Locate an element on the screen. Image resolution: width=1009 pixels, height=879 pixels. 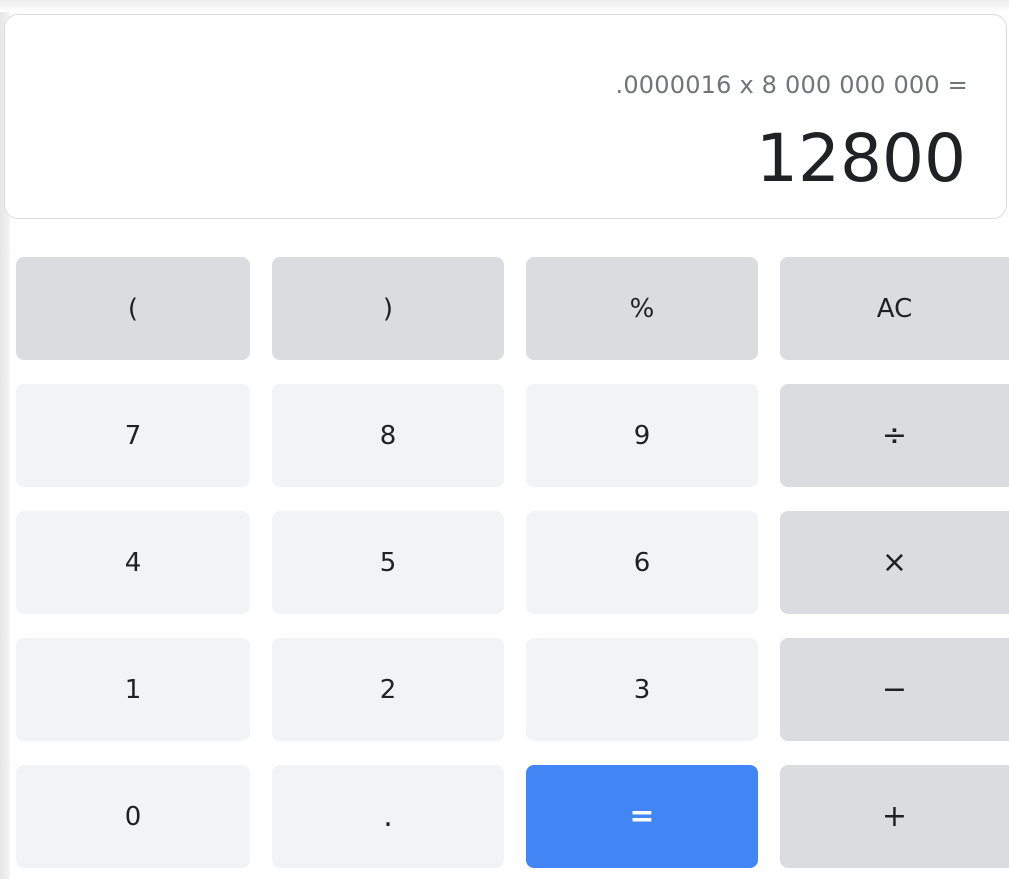
digit-5-button: 5 is located at coordinates (388, 562).